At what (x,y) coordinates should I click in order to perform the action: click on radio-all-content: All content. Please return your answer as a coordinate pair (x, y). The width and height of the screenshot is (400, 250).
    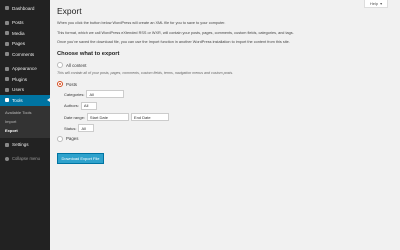
    Looking at the image, I should click on (222, 65).